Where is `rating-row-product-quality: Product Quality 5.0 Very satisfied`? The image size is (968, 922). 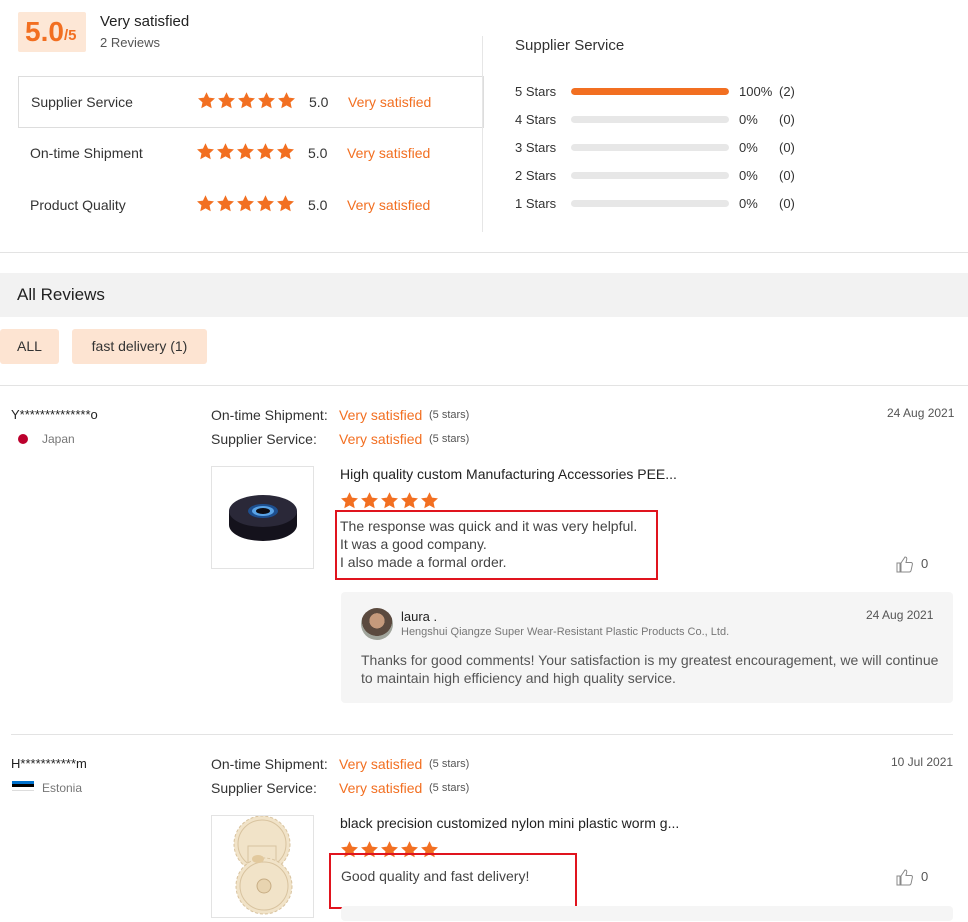 rating-row-product-quality: Product Quality 5.0 Very satisfied is located at coordinates (250, 205).